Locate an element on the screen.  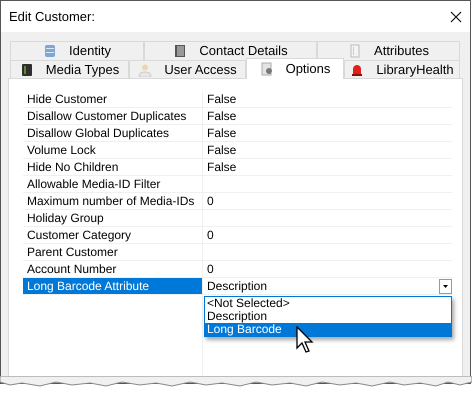
dropdown-option: Description is located at coordinates (328, 316).